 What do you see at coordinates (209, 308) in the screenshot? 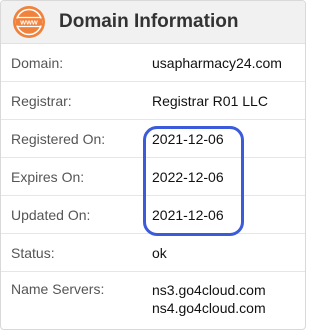
I see `name-server-value: ns4.go4cloud.com` at bounding box center [209, 308].